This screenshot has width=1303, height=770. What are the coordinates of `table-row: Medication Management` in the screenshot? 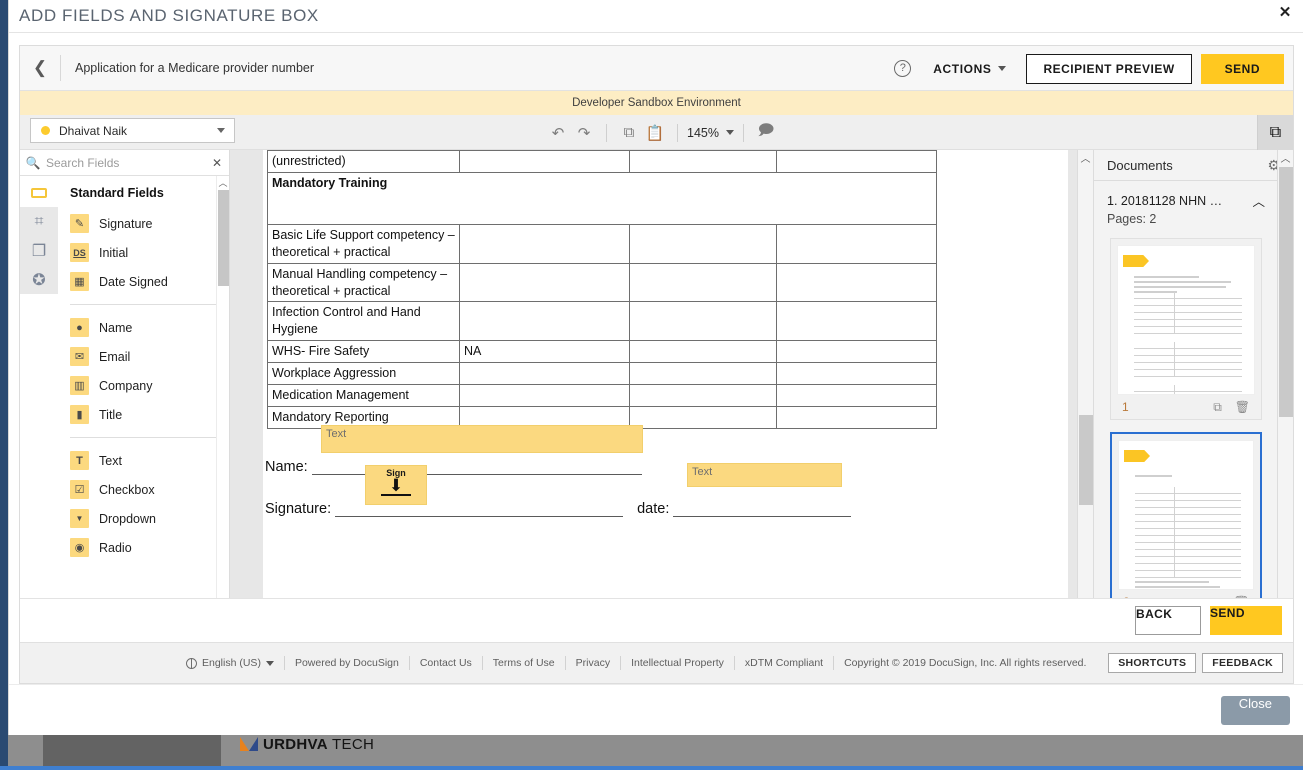 It's located at (602, 395).